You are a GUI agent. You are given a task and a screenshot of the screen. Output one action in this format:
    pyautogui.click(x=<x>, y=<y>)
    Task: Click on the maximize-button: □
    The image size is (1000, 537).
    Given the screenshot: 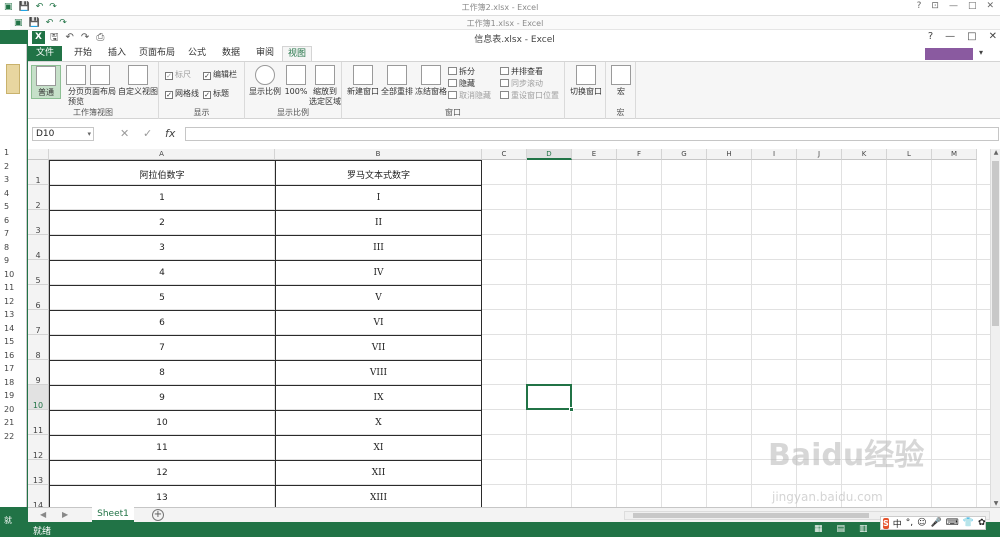 What is the action you would take?
    pyautogui.click(x=971, y=36)
    